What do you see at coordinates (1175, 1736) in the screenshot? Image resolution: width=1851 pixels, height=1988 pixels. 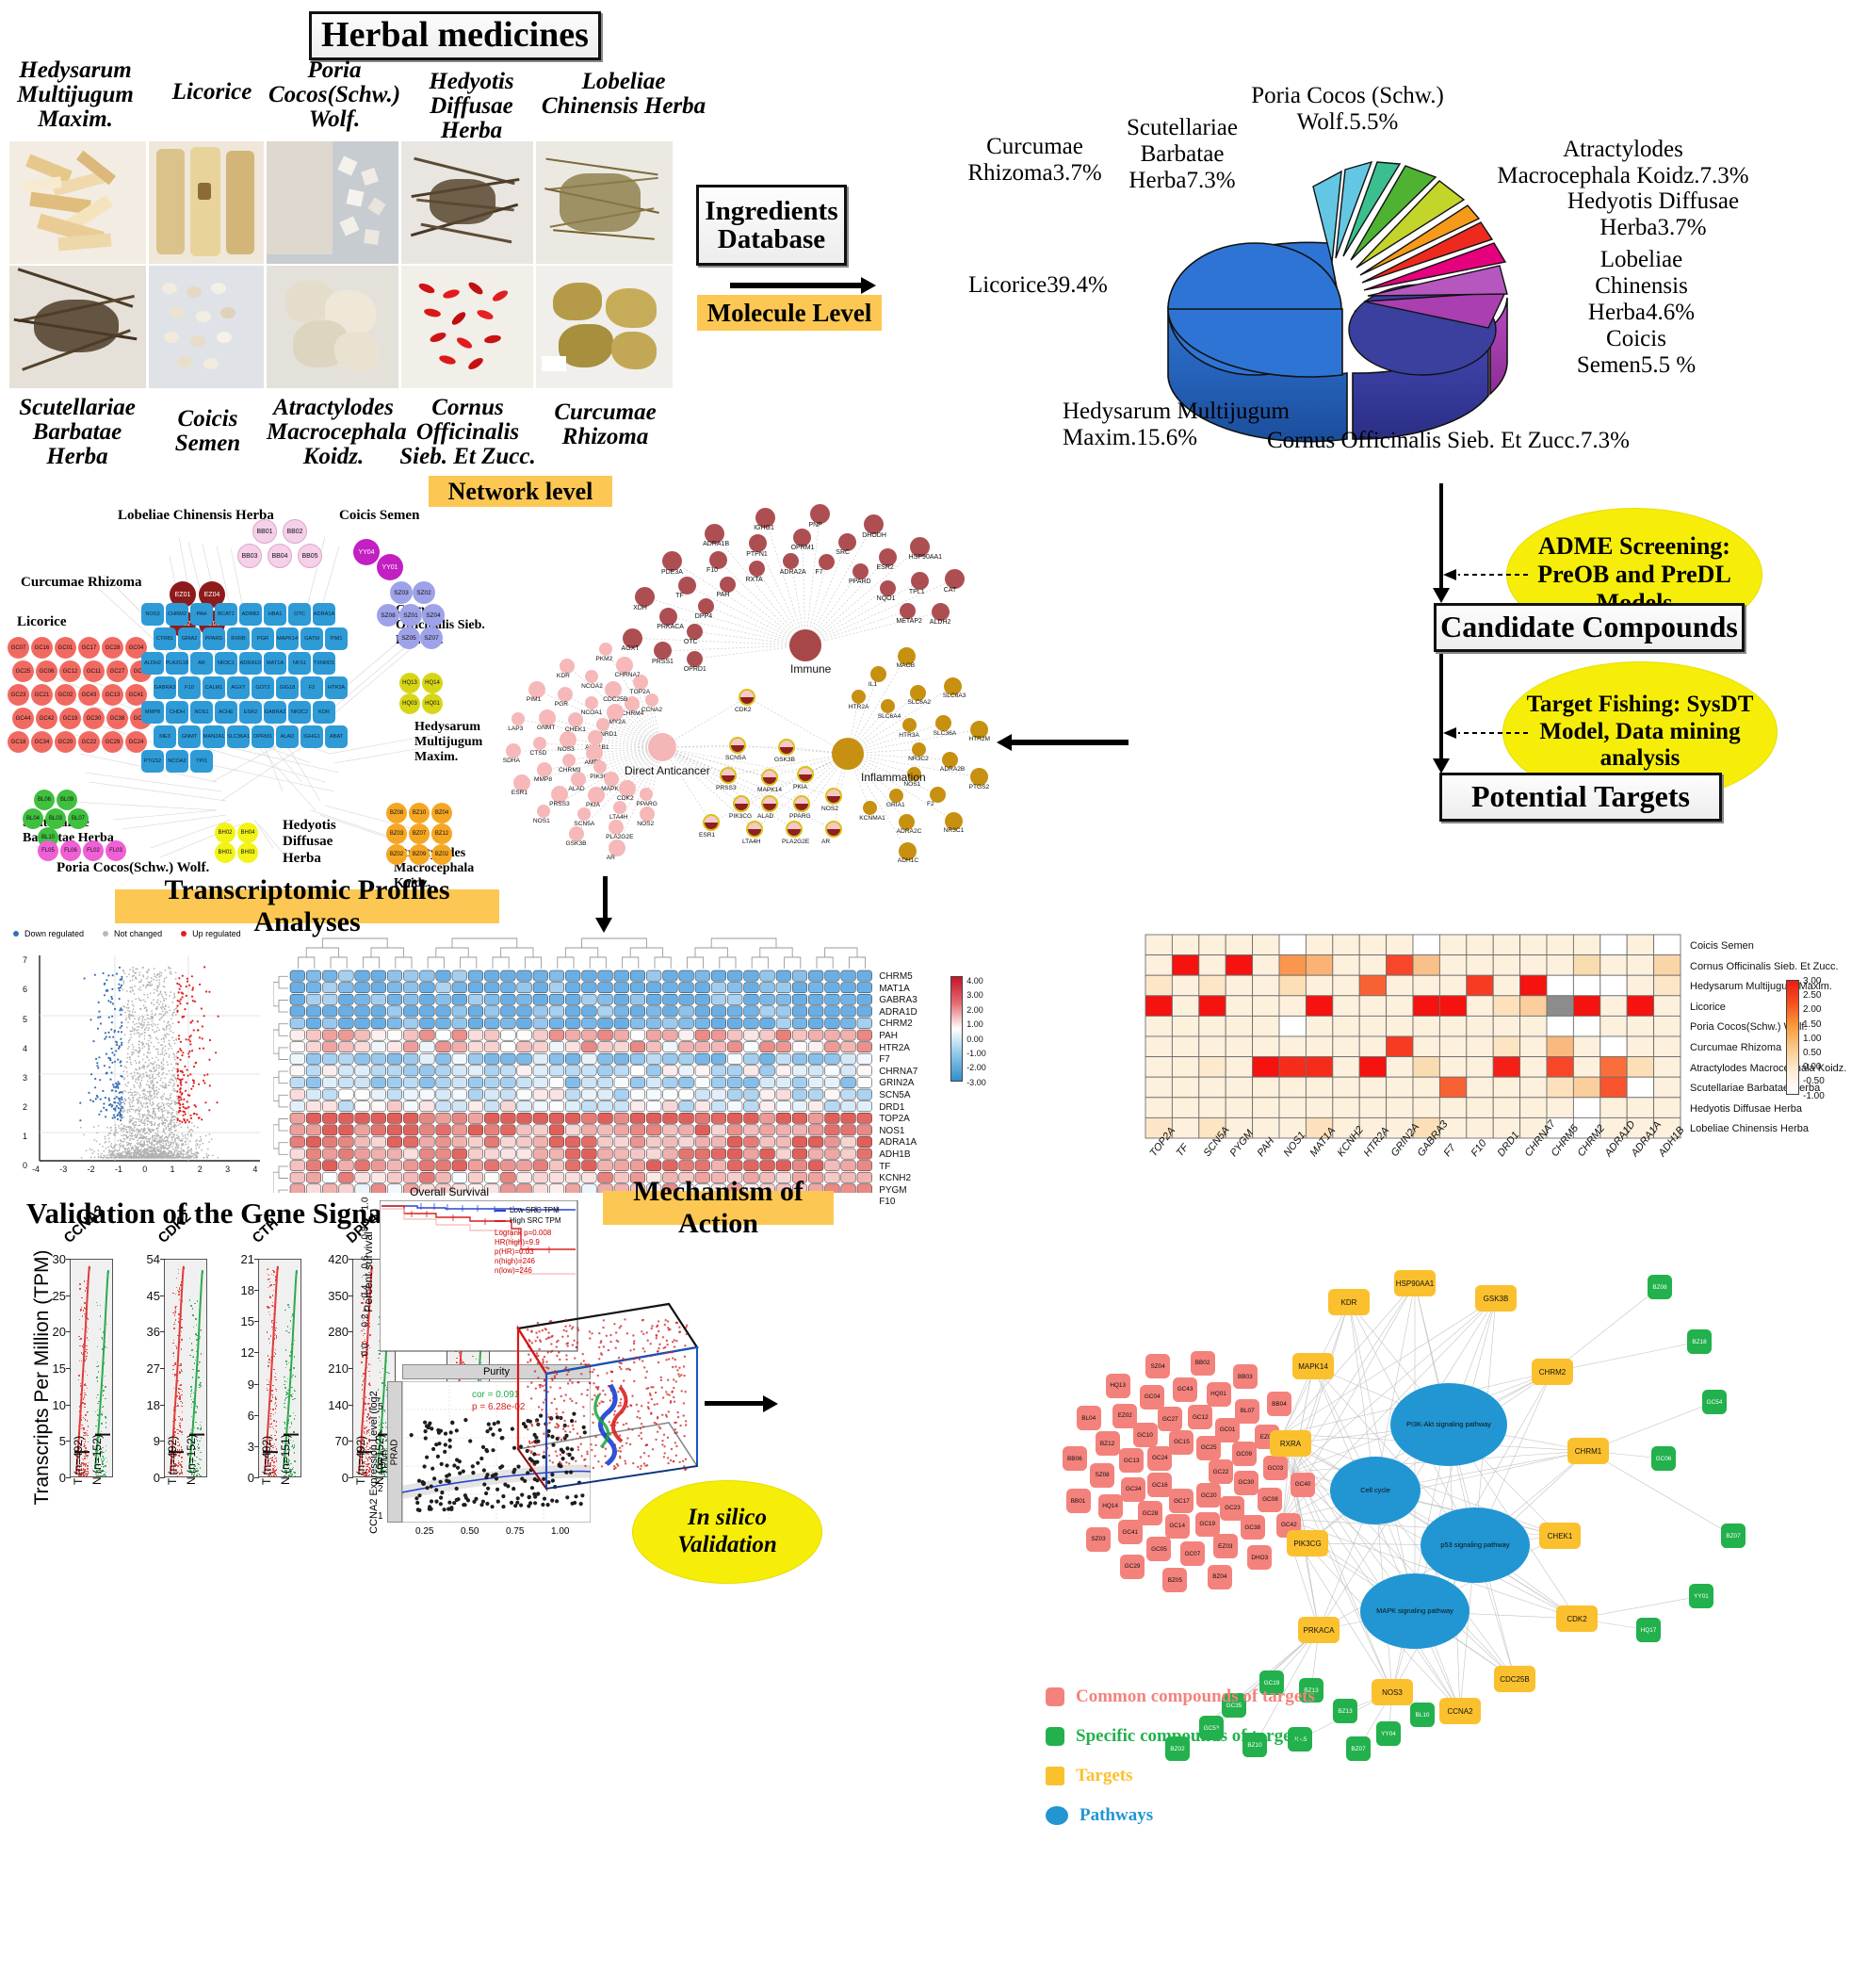 I see `moa-legend-row-1: Specific compounds of targets` at bounding box center [1175, 1736].